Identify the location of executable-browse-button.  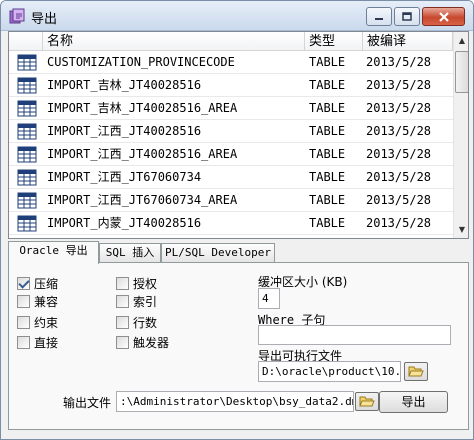
(416, 371).